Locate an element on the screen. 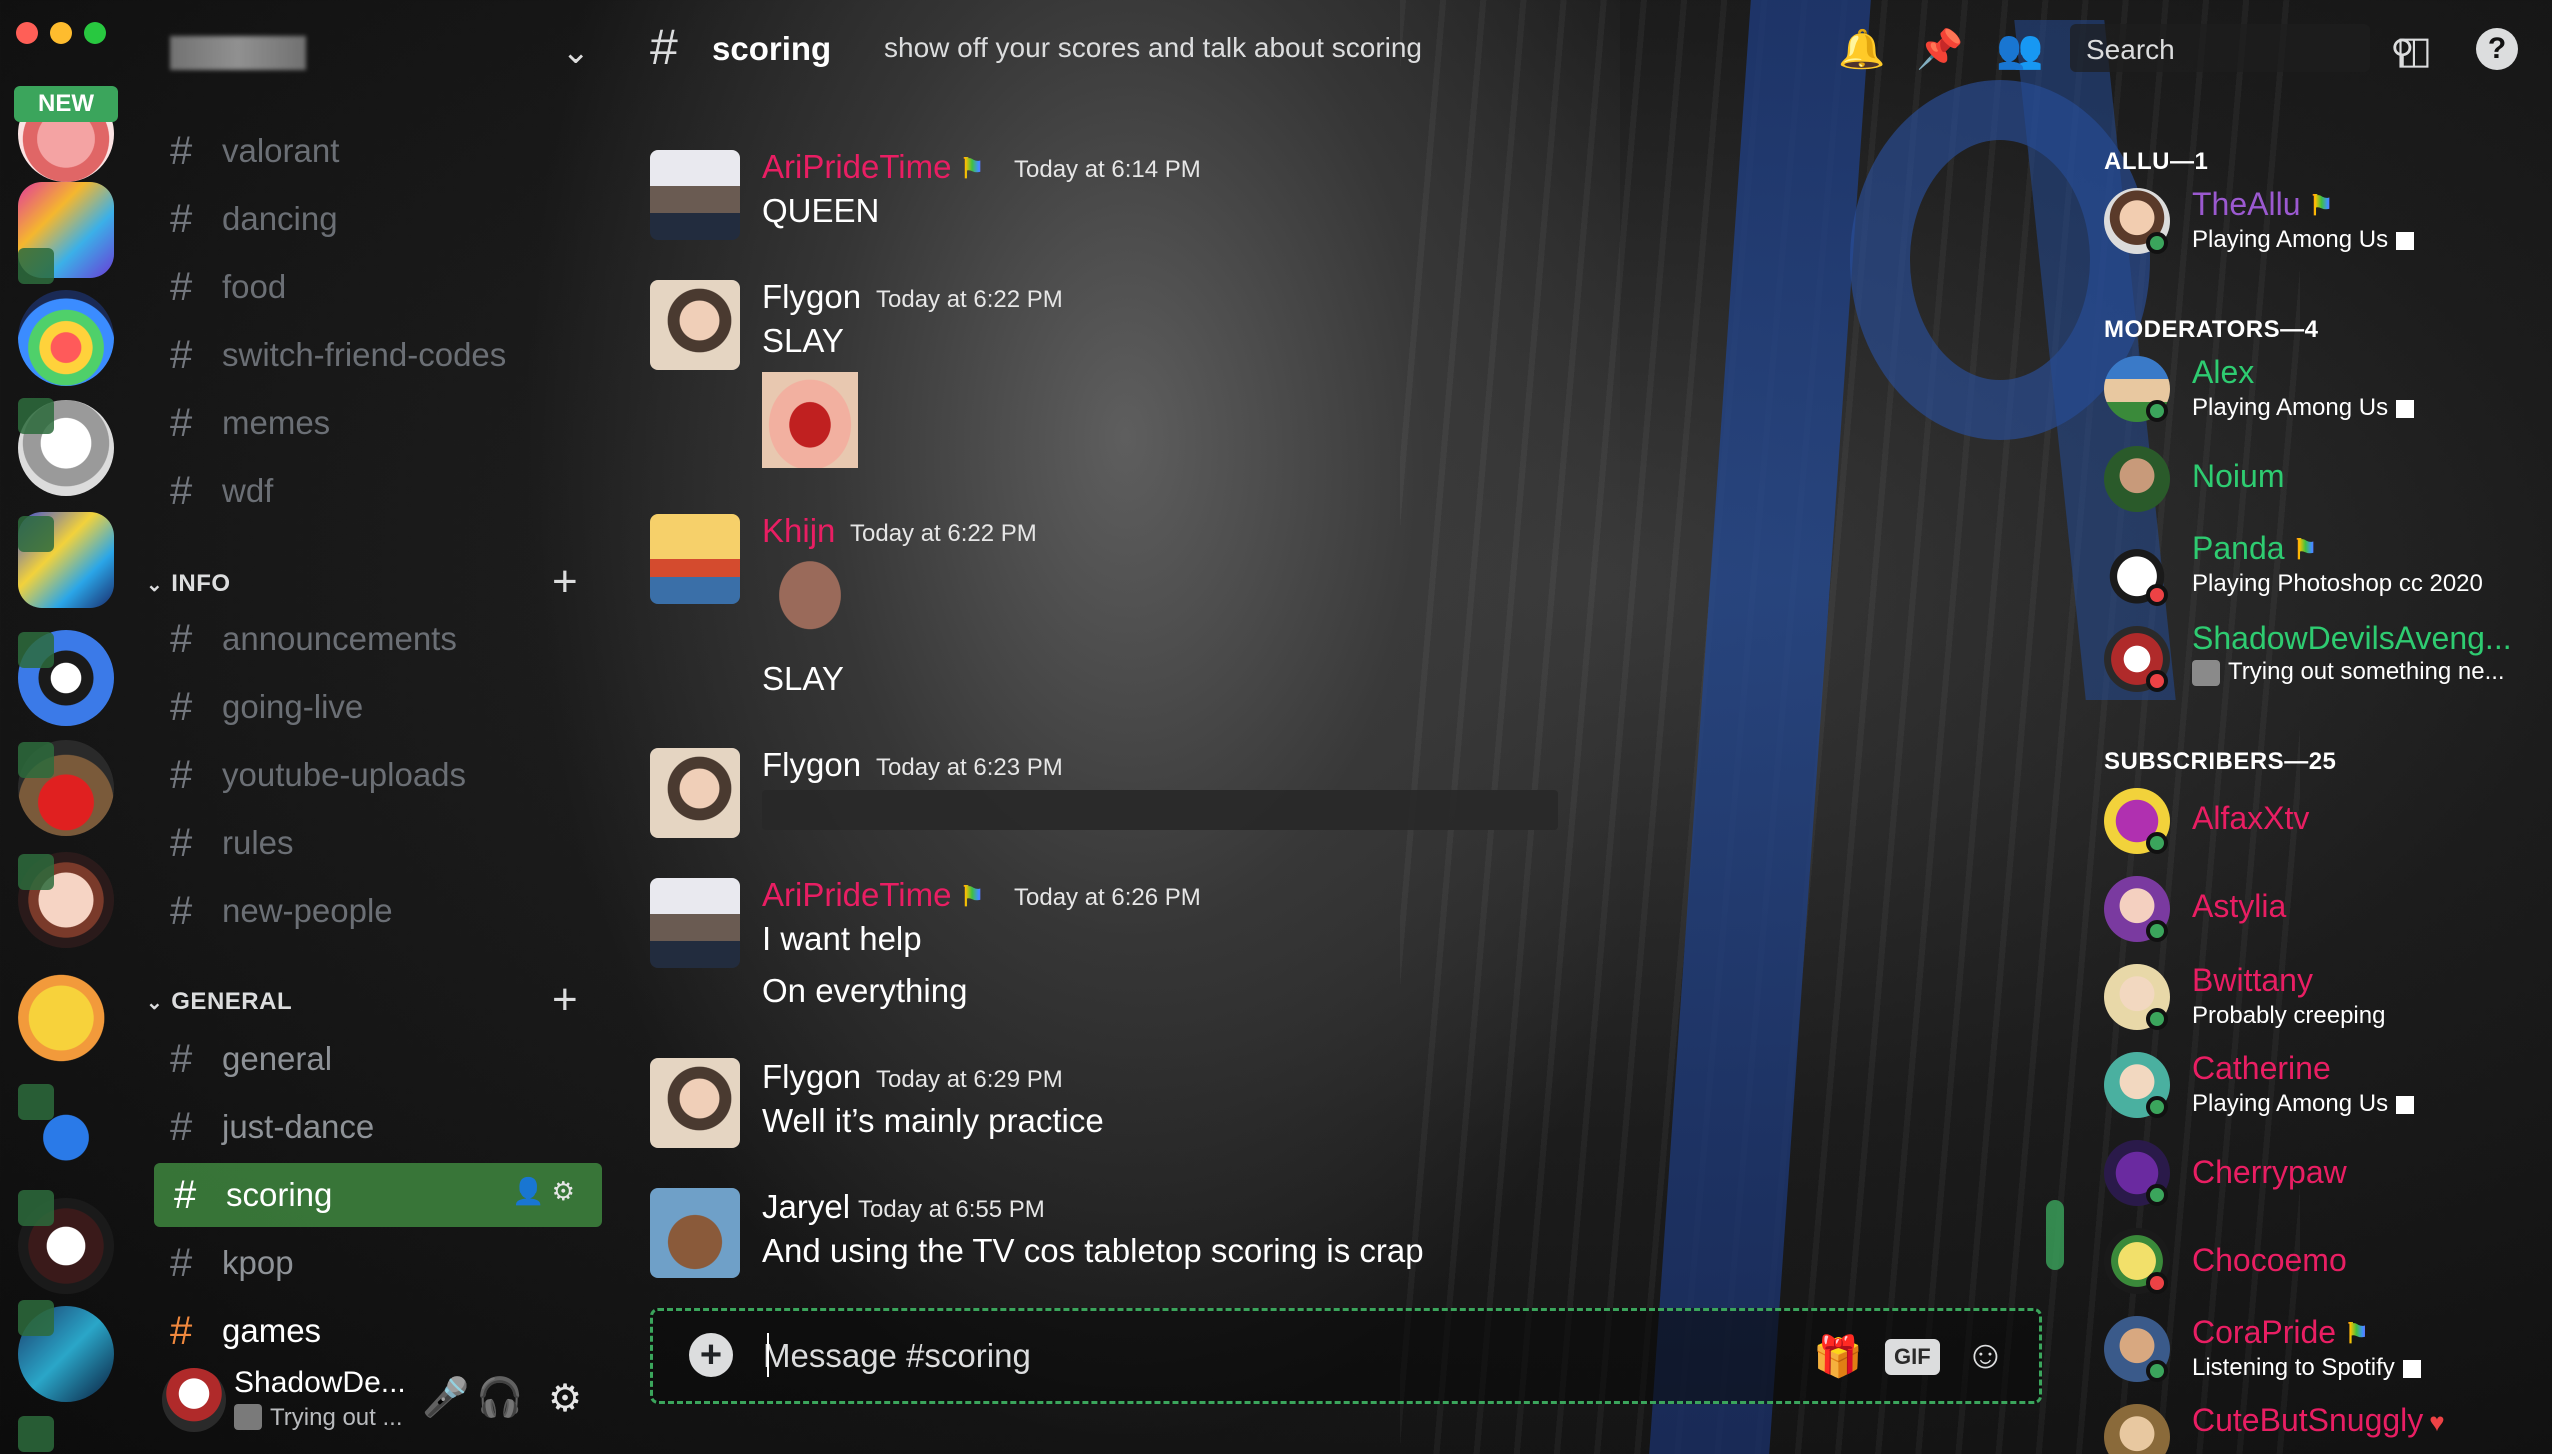 This screenshot has height=1454, width=2552. member-name: CuteButSnuggly ♥ is located at coordinates (2318, 1420).